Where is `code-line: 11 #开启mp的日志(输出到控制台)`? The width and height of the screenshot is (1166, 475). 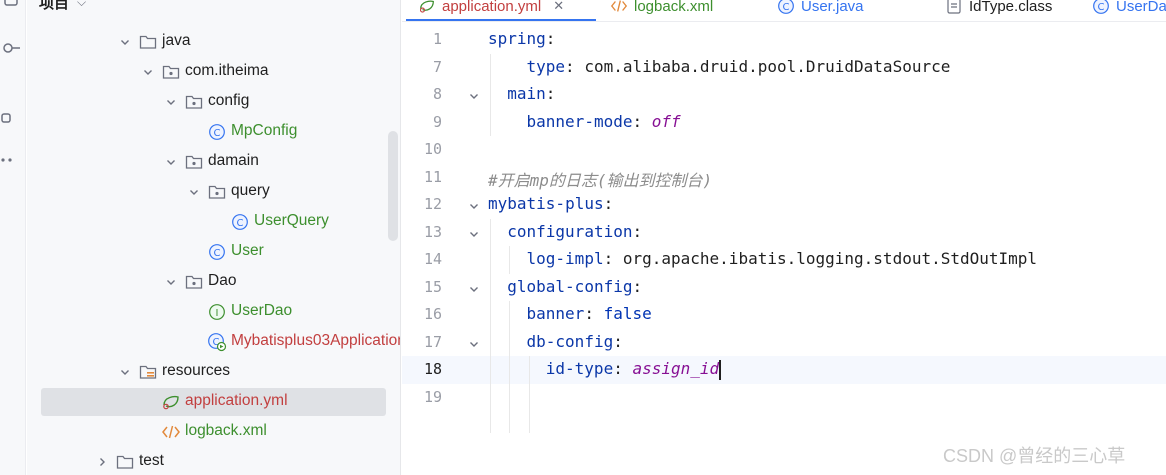 code-line: 11 #开启mp的日志(输出到控制台) is located at coordinates (784, 178).